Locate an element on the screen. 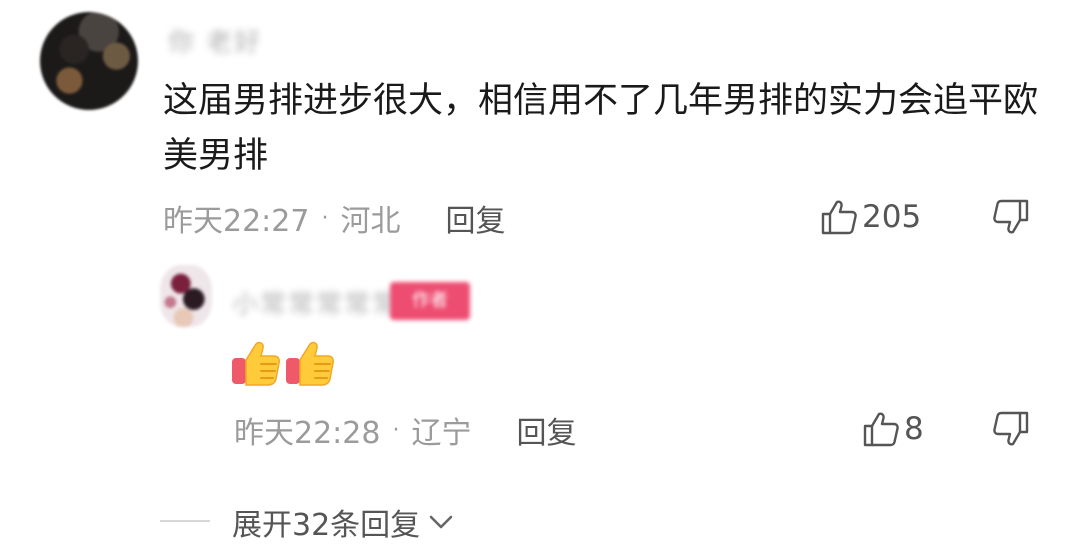 The image size is (1080, 555). reply-like-count: 8 is located at coordinates (914, 429).